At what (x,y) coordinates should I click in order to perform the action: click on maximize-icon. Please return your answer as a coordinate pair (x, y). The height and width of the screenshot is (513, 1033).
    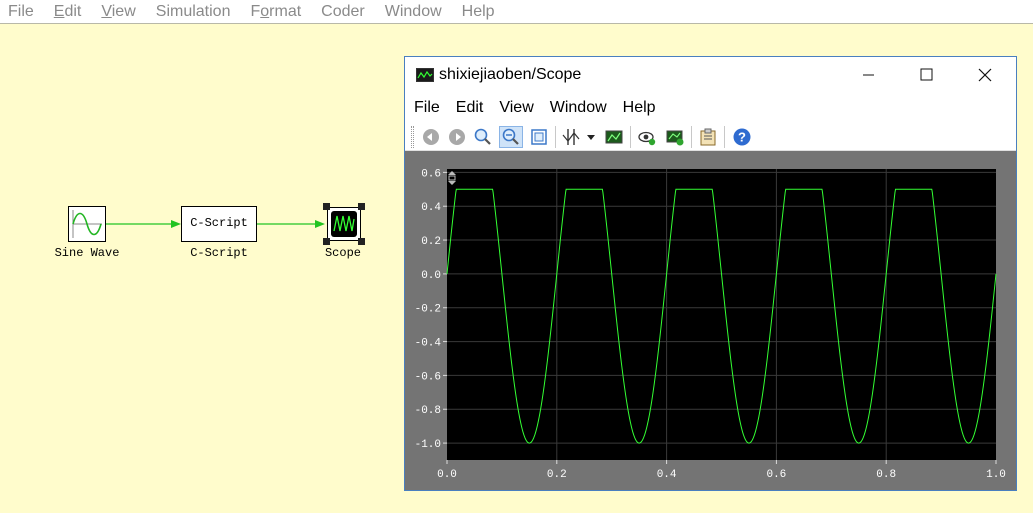
    Looking at the image, I should click on (926, 74).